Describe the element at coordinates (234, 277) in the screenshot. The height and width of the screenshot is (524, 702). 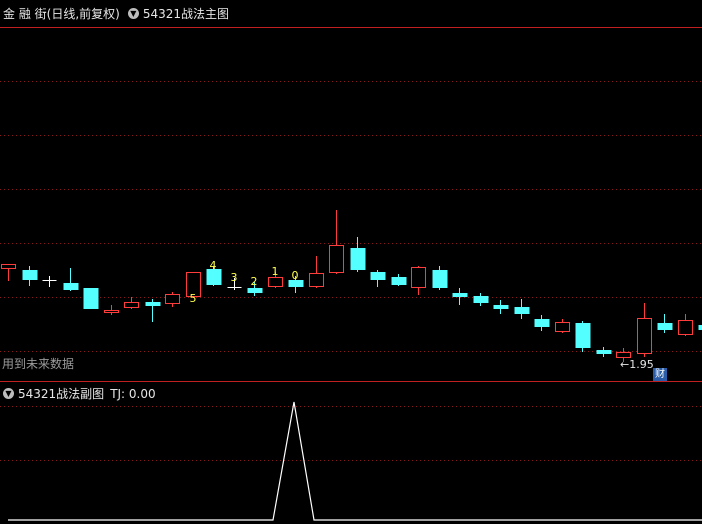
I see `countdown-marker: 3` at that location.